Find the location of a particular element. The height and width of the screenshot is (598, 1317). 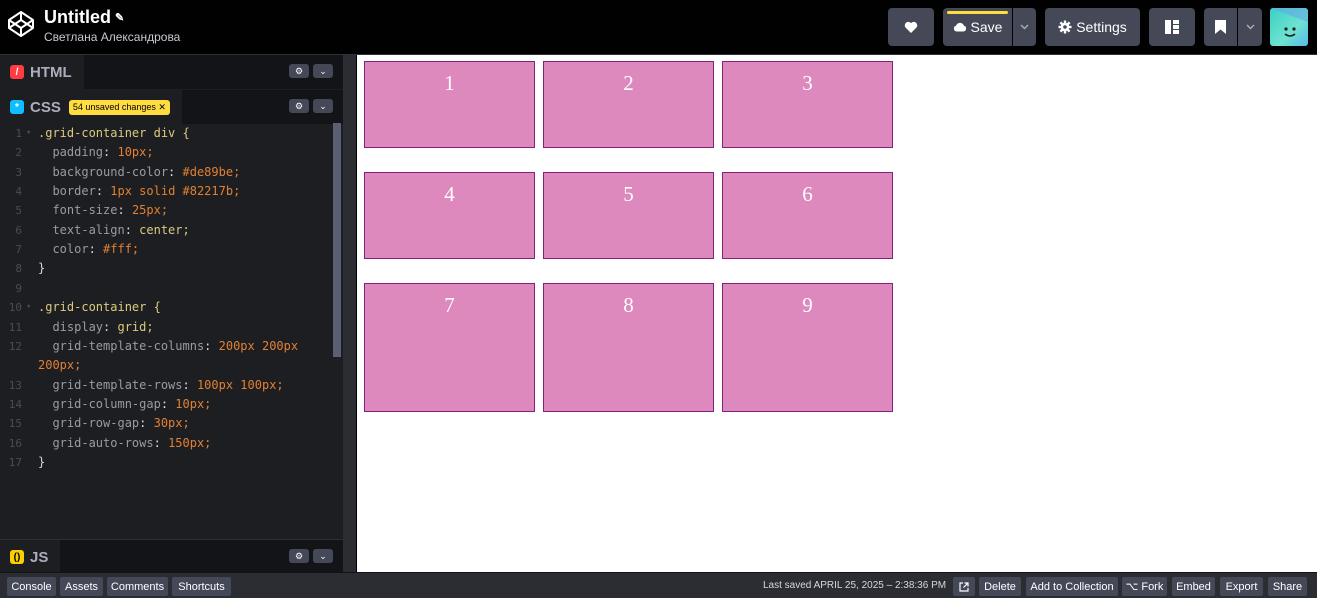

code-text: background-color: #de89be; is located at coordinates (146, 171).